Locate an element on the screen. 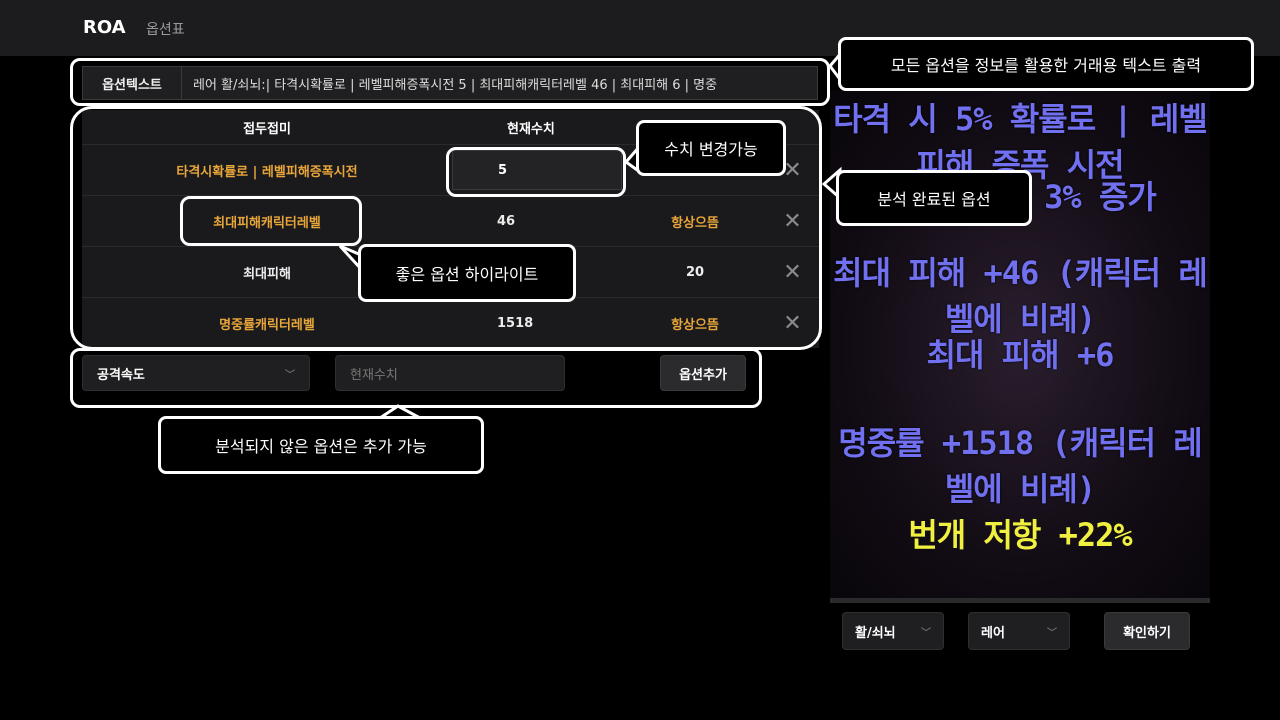  callout-text-output: 모든 옵션을 정보를 활용한 거래용 텍스트 출력 is located at coordinates (1046, 64).